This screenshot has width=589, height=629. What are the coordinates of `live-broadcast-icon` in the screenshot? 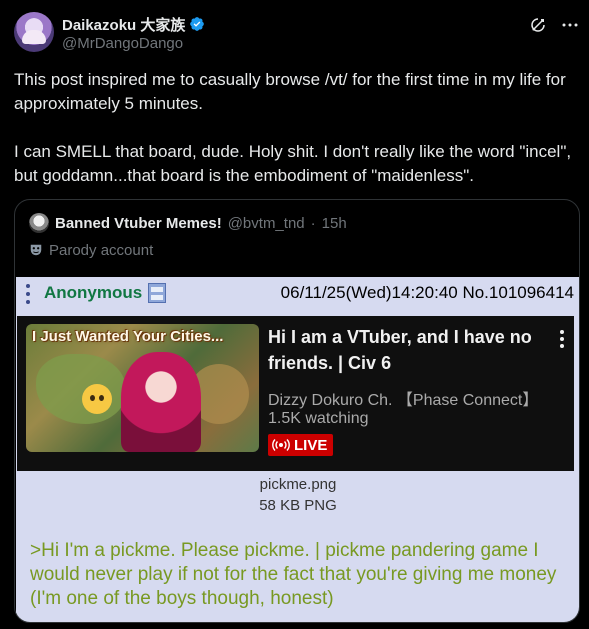 It's located at (281, 445).